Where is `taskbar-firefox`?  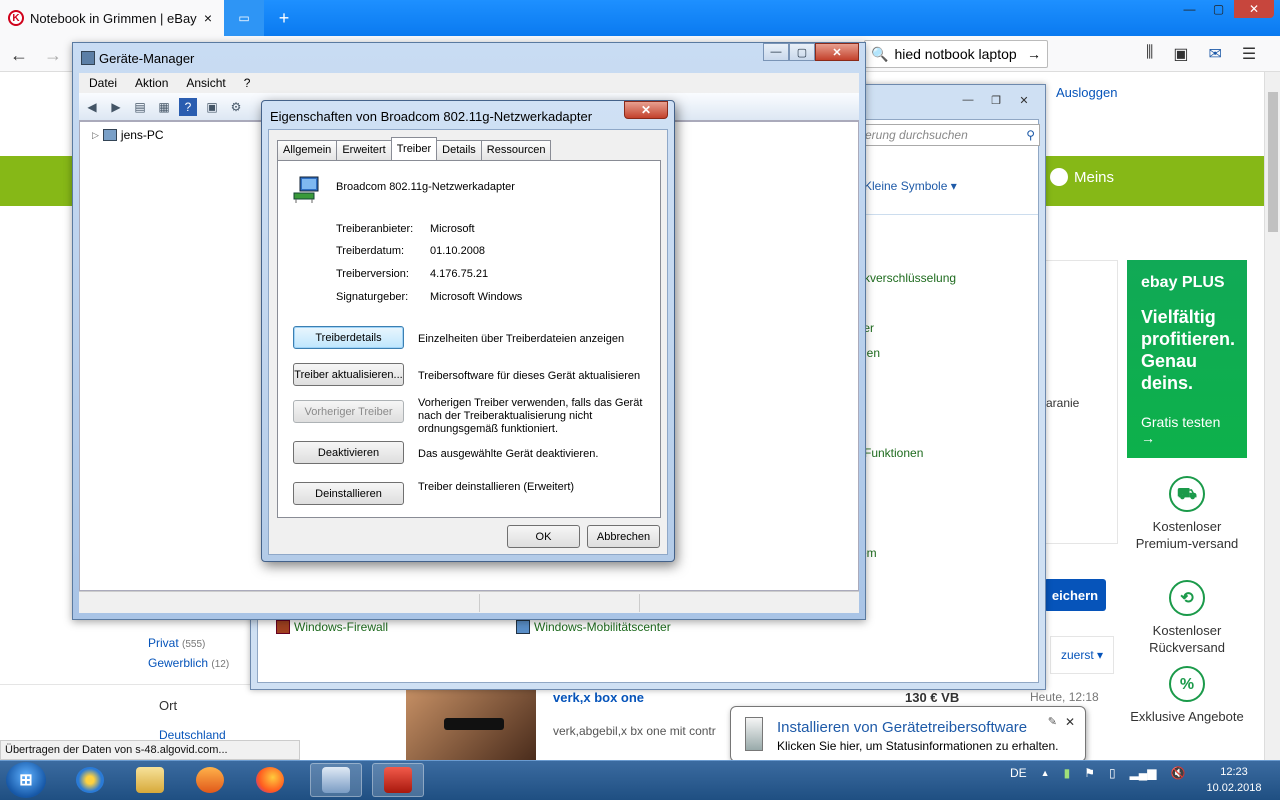 taskbar-firefox is located at coordinates (270, 780).